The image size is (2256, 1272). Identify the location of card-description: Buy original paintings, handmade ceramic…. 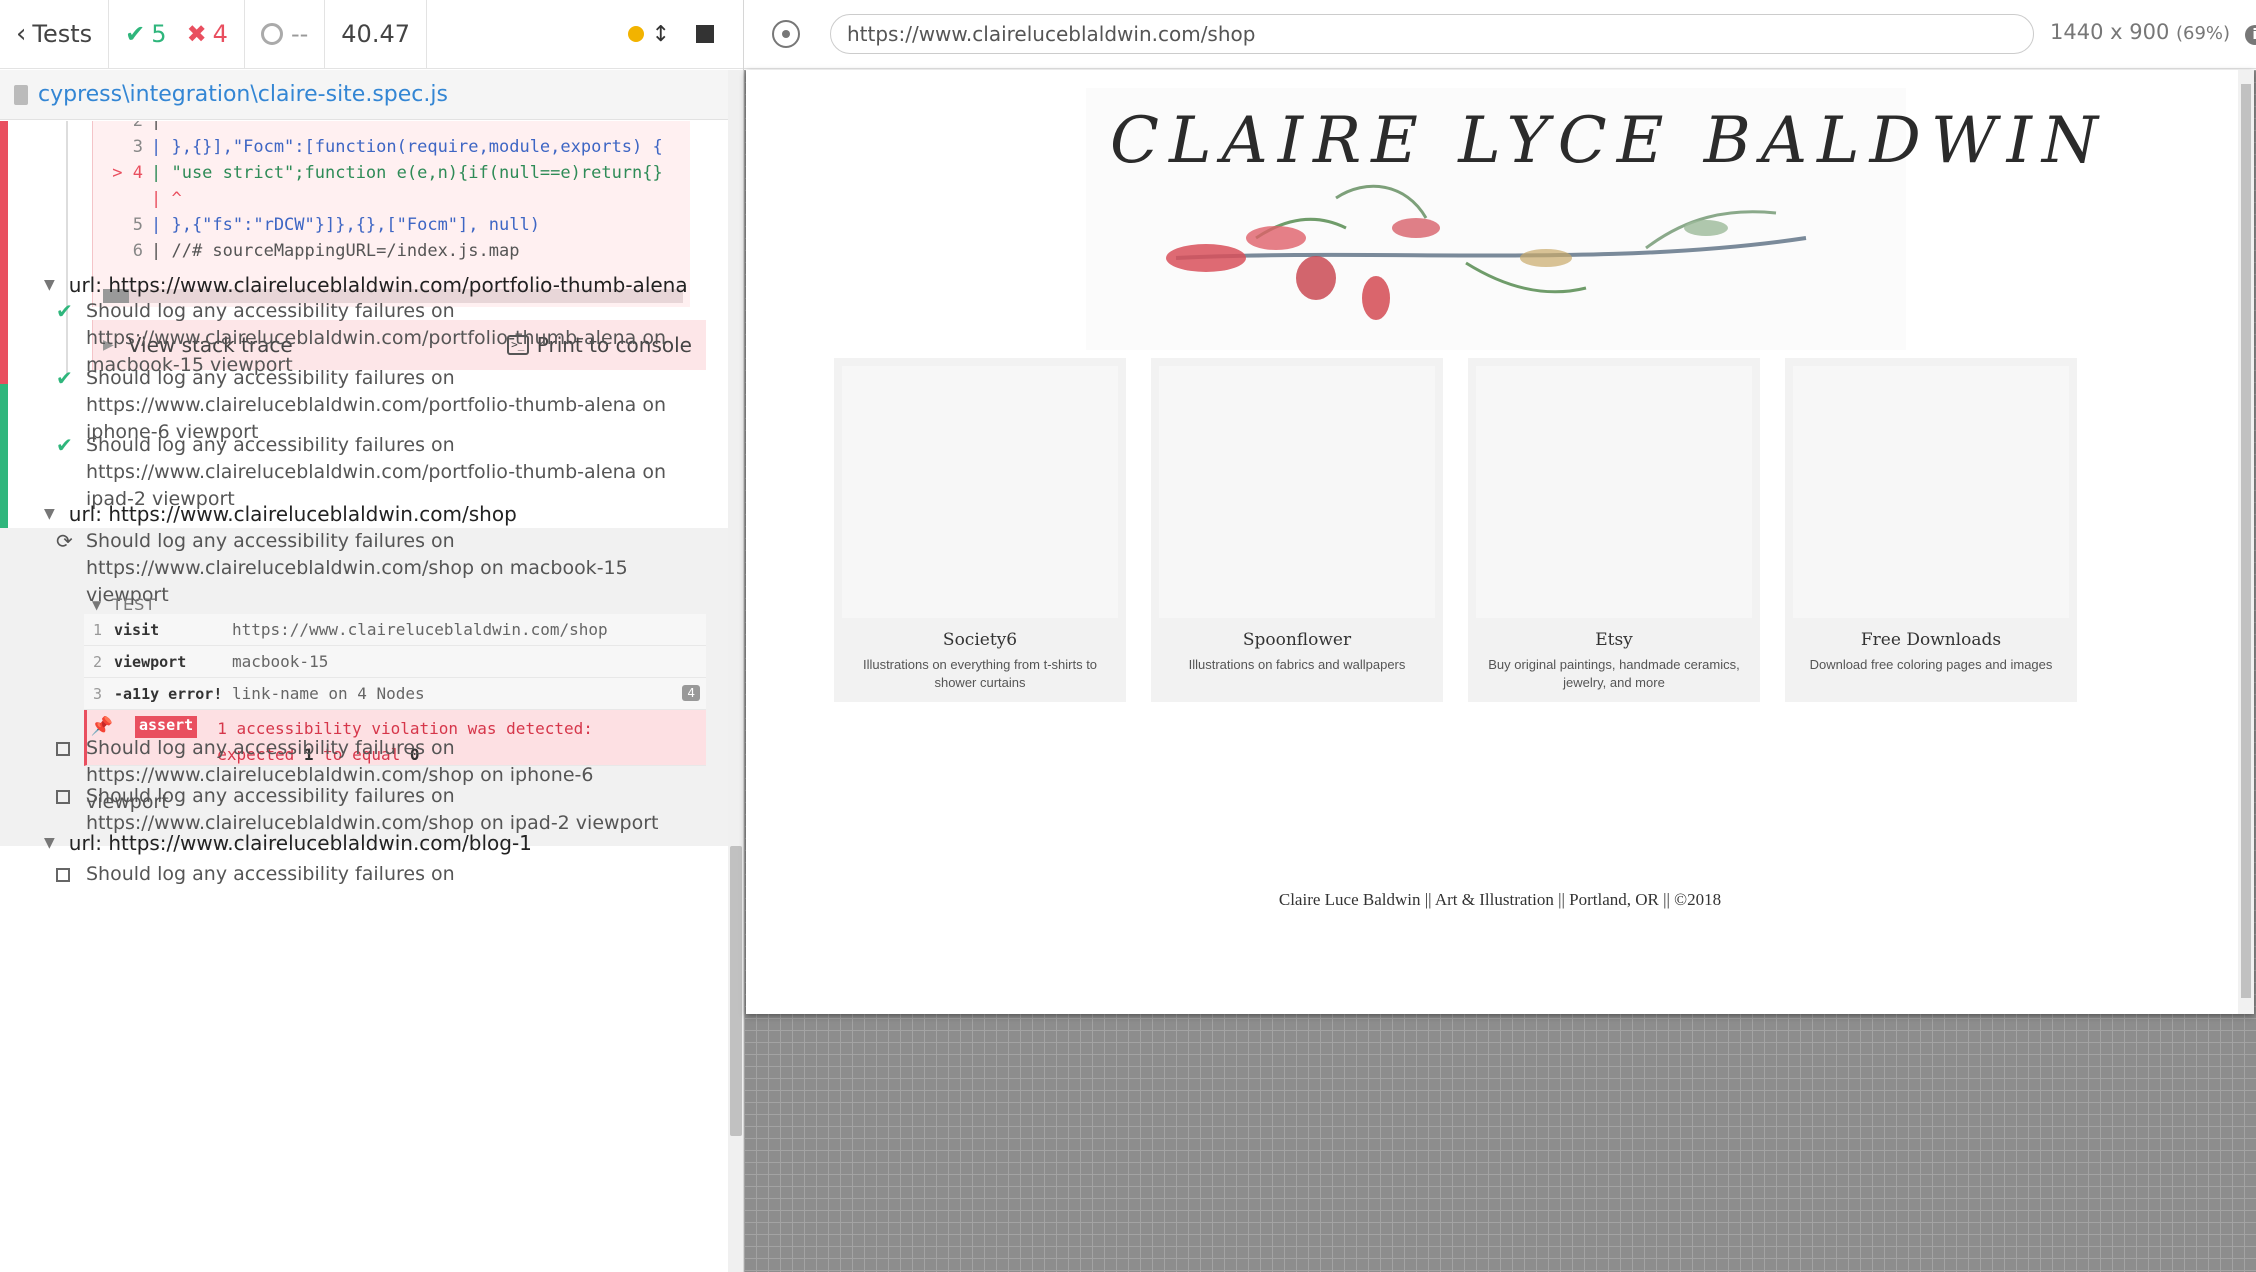
(1614, 673).